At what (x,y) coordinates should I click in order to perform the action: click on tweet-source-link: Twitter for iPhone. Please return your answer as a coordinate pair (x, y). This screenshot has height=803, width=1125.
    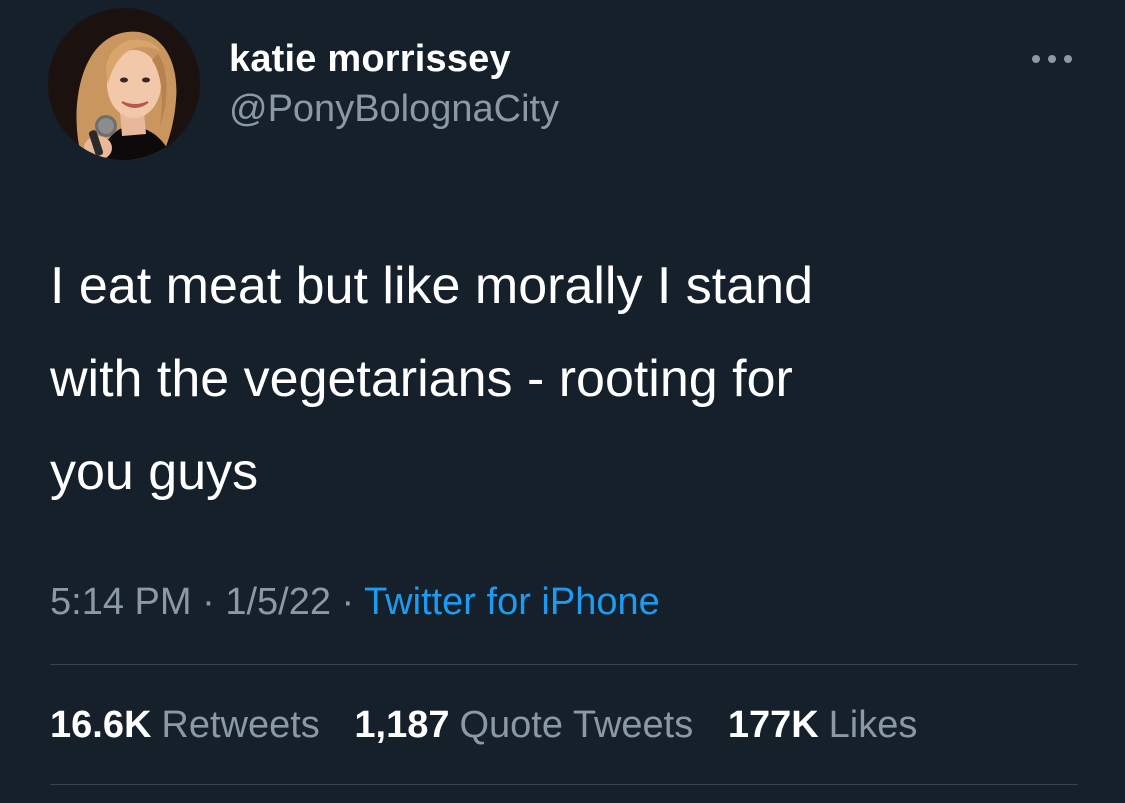
    Looking at the image, I should click on (512, 602).